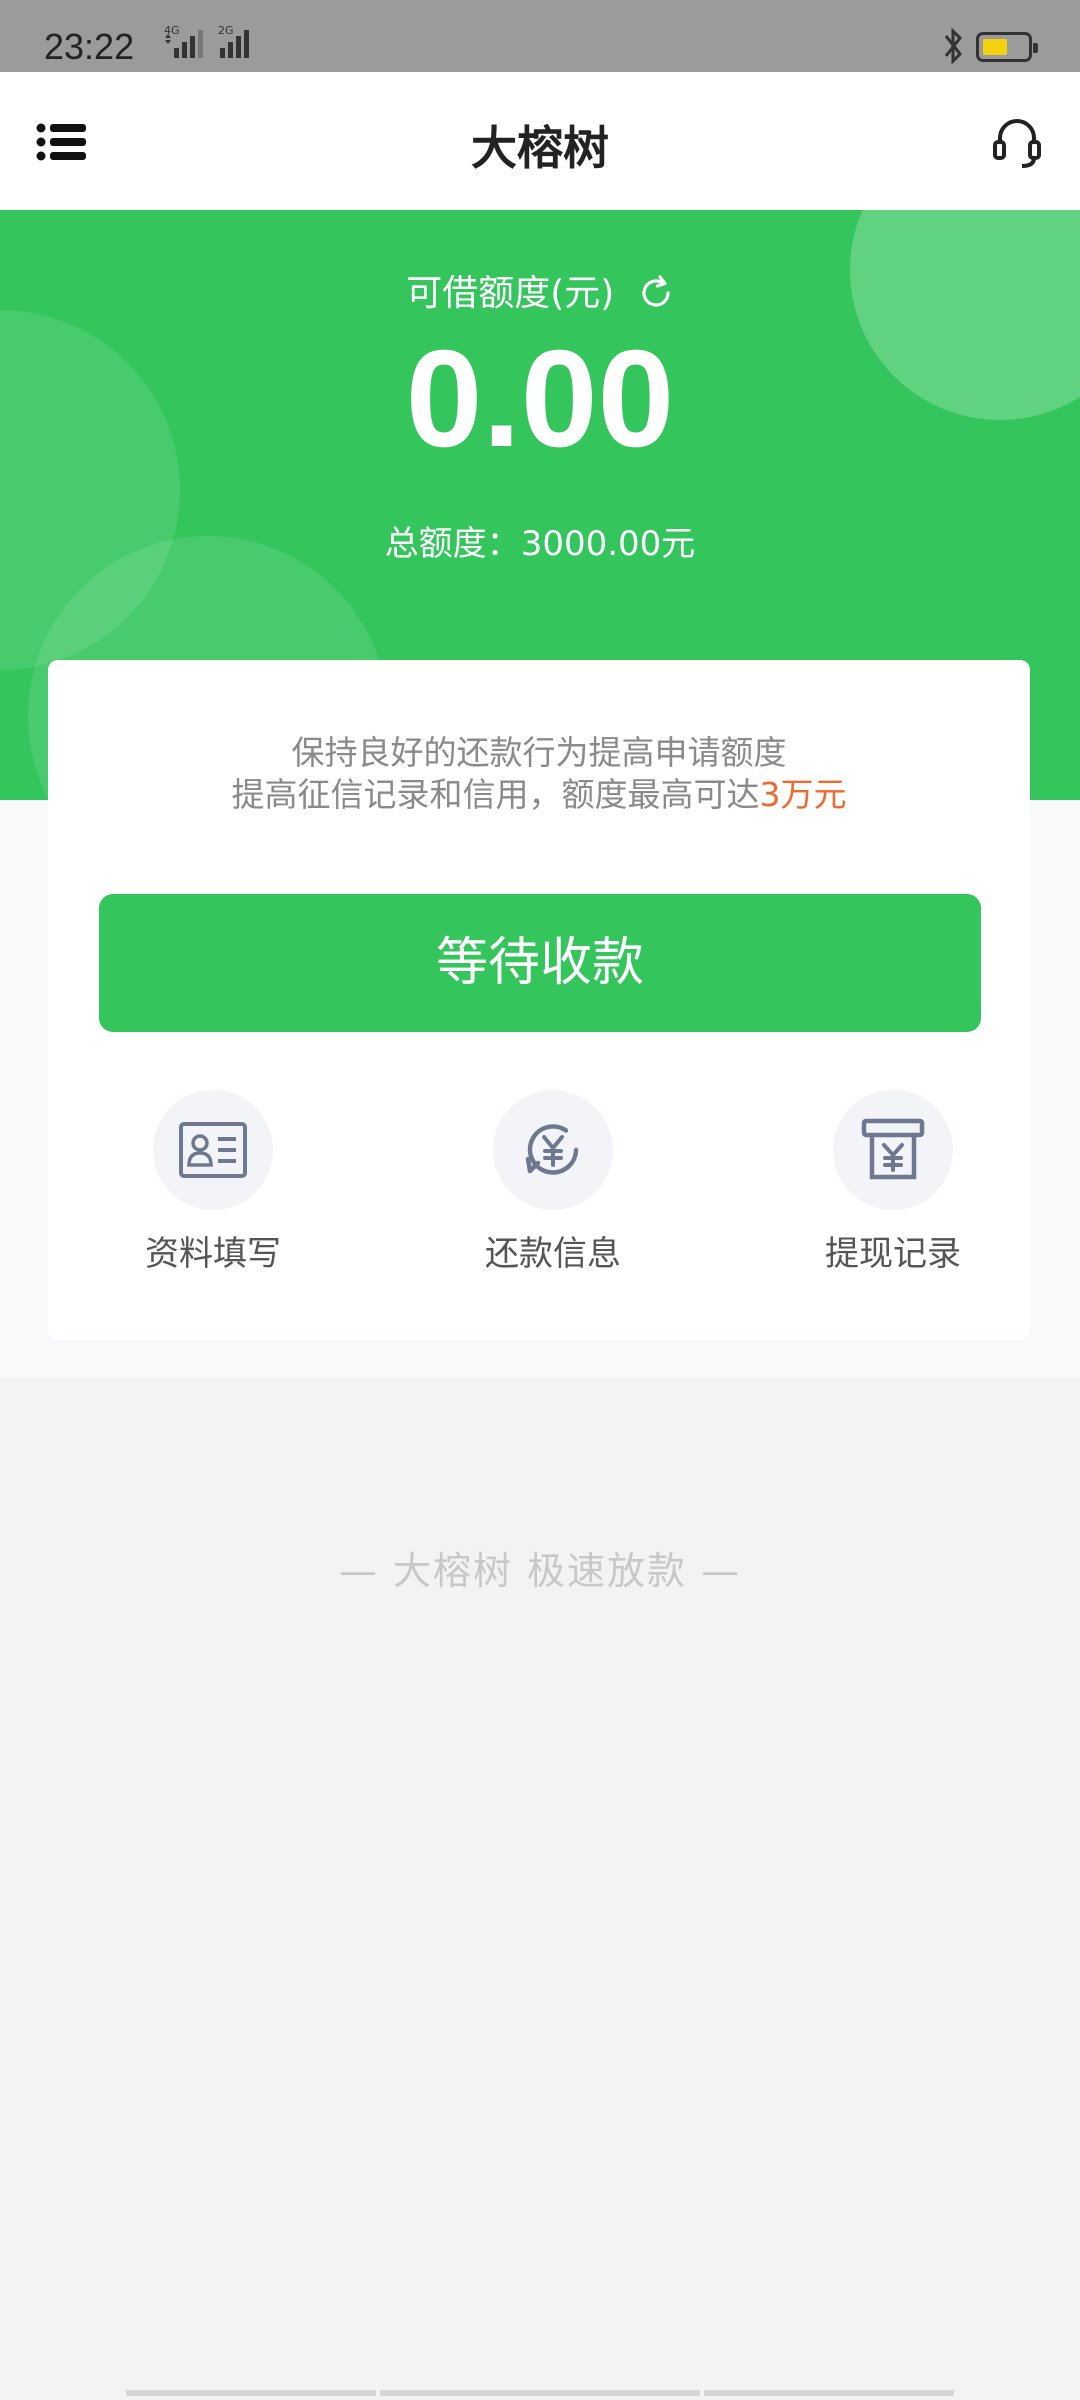 The image size is (1080, 2400). What do you see at coordinates (539, 752) in the screenshot?
I see `tip-line-1: 保持良好的还款行为提高申请额度` at bounding box center [539, 752].